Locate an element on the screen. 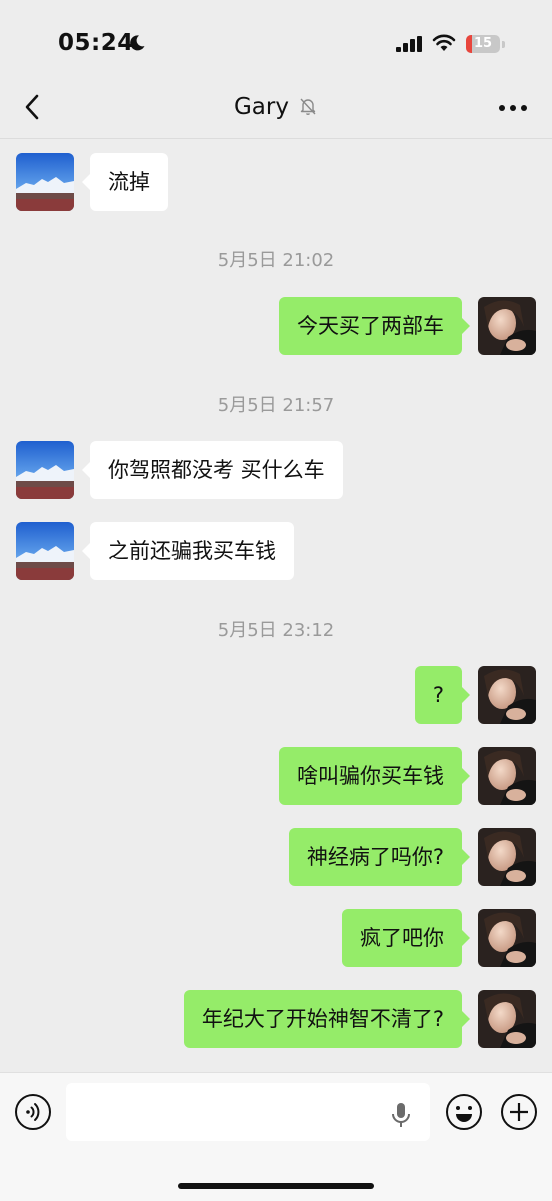 This screenshot has height=1201, width=552. voice-input-button is located at coordinates (33, 1112).